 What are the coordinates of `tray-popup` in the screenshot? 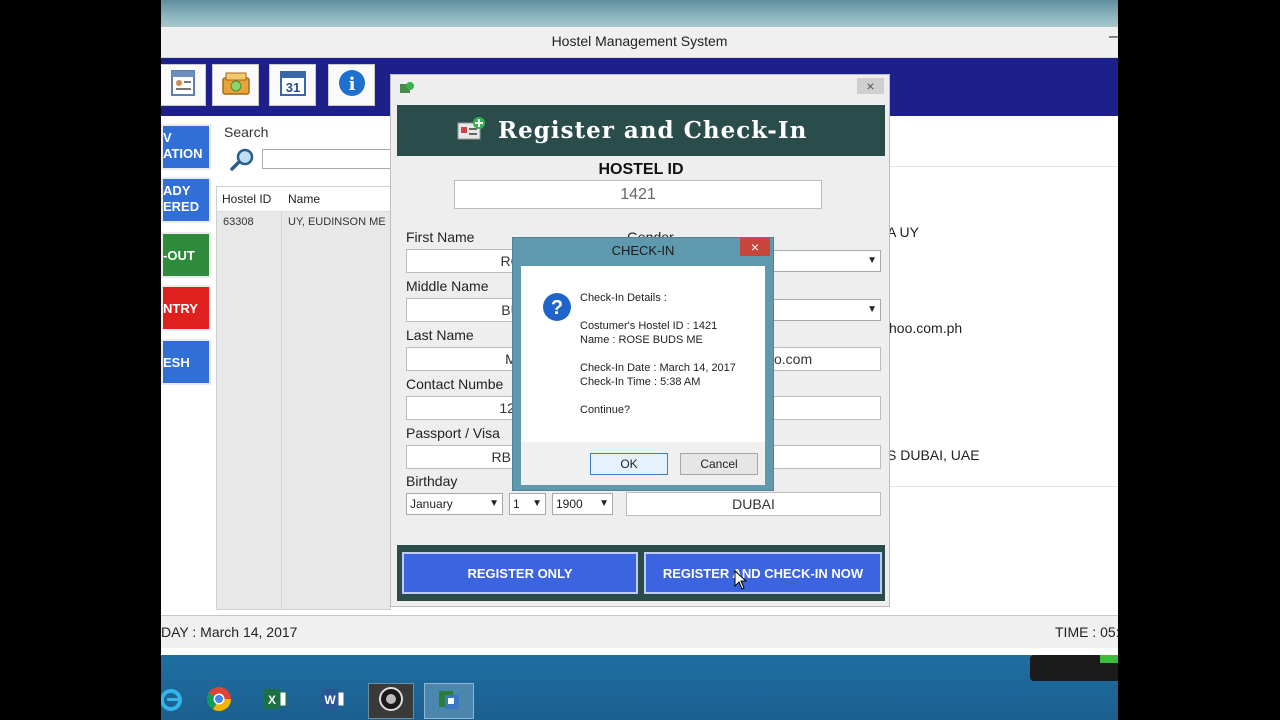 It's located at (1074, 668).